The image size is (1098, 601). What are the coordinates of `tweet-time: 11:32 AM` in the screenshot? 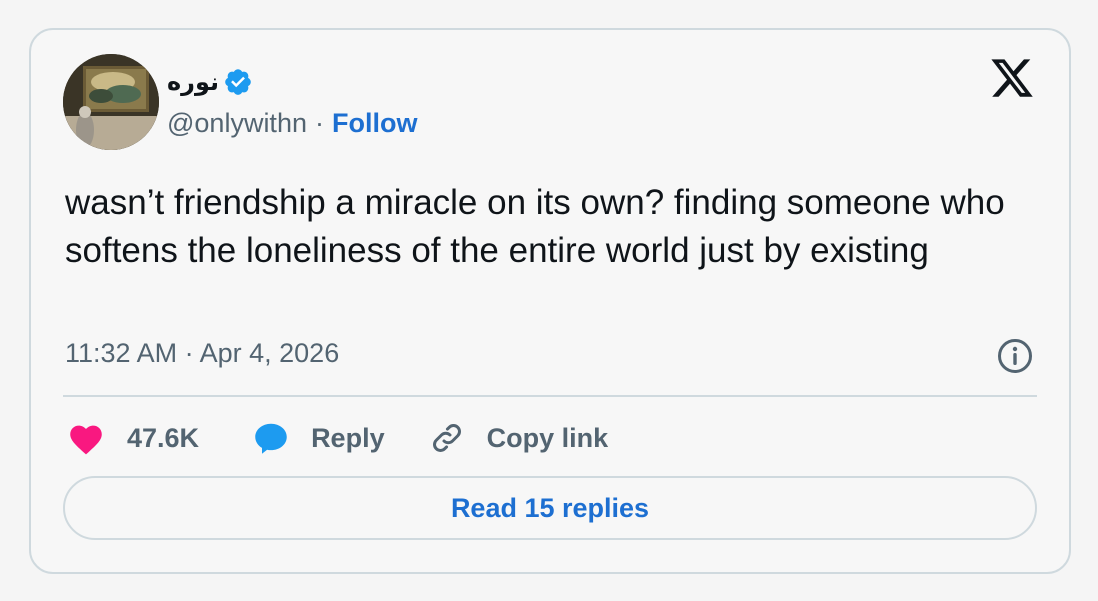 It's located at (121, 353).